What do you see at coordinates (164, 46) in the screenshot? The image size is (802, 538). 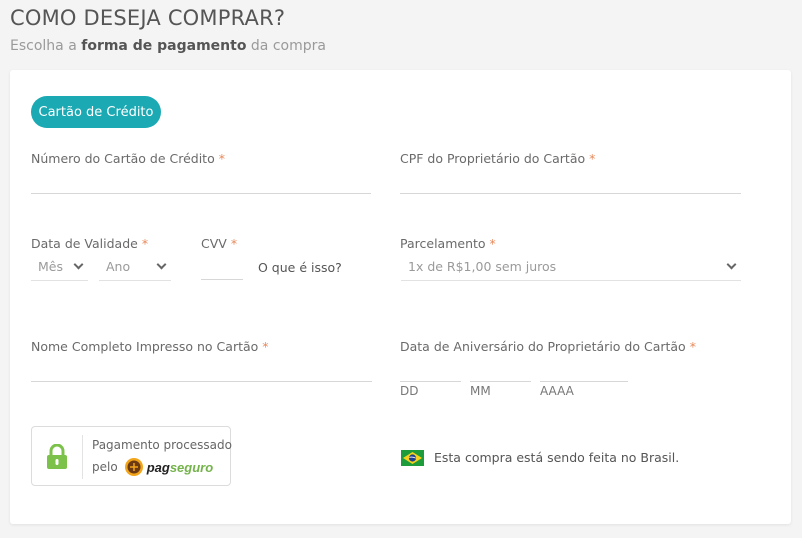 I see `subtitle-bold: forma de pagamento` at bounding box center [164, 46].